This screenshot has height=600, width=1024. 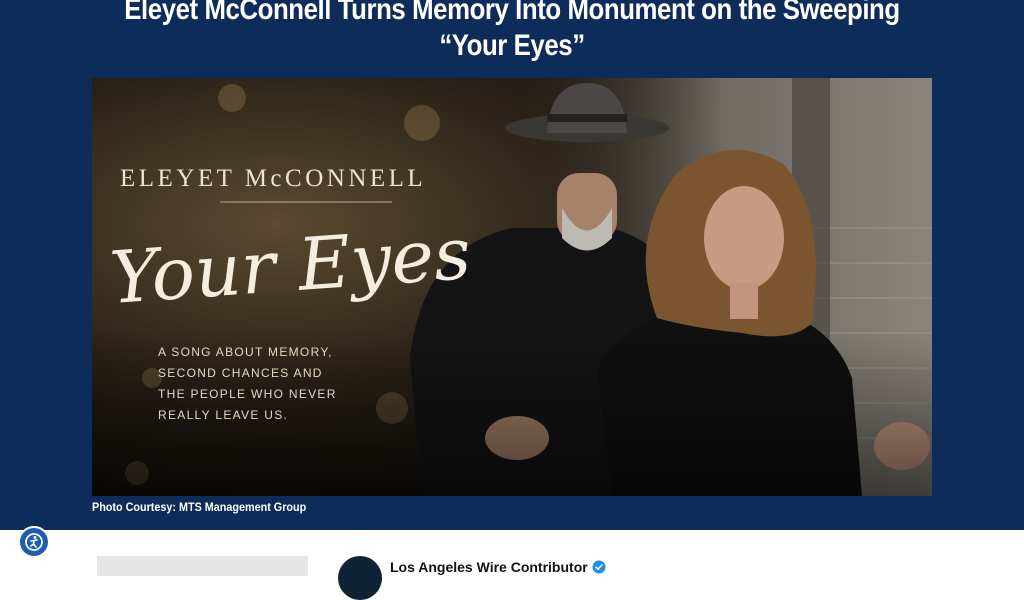 What do you see at coordinates (199, 507) in the screenshot?
I see `photo-caption: Photo Courtesy: MTS Management Group` at bounding box center [199, 507].